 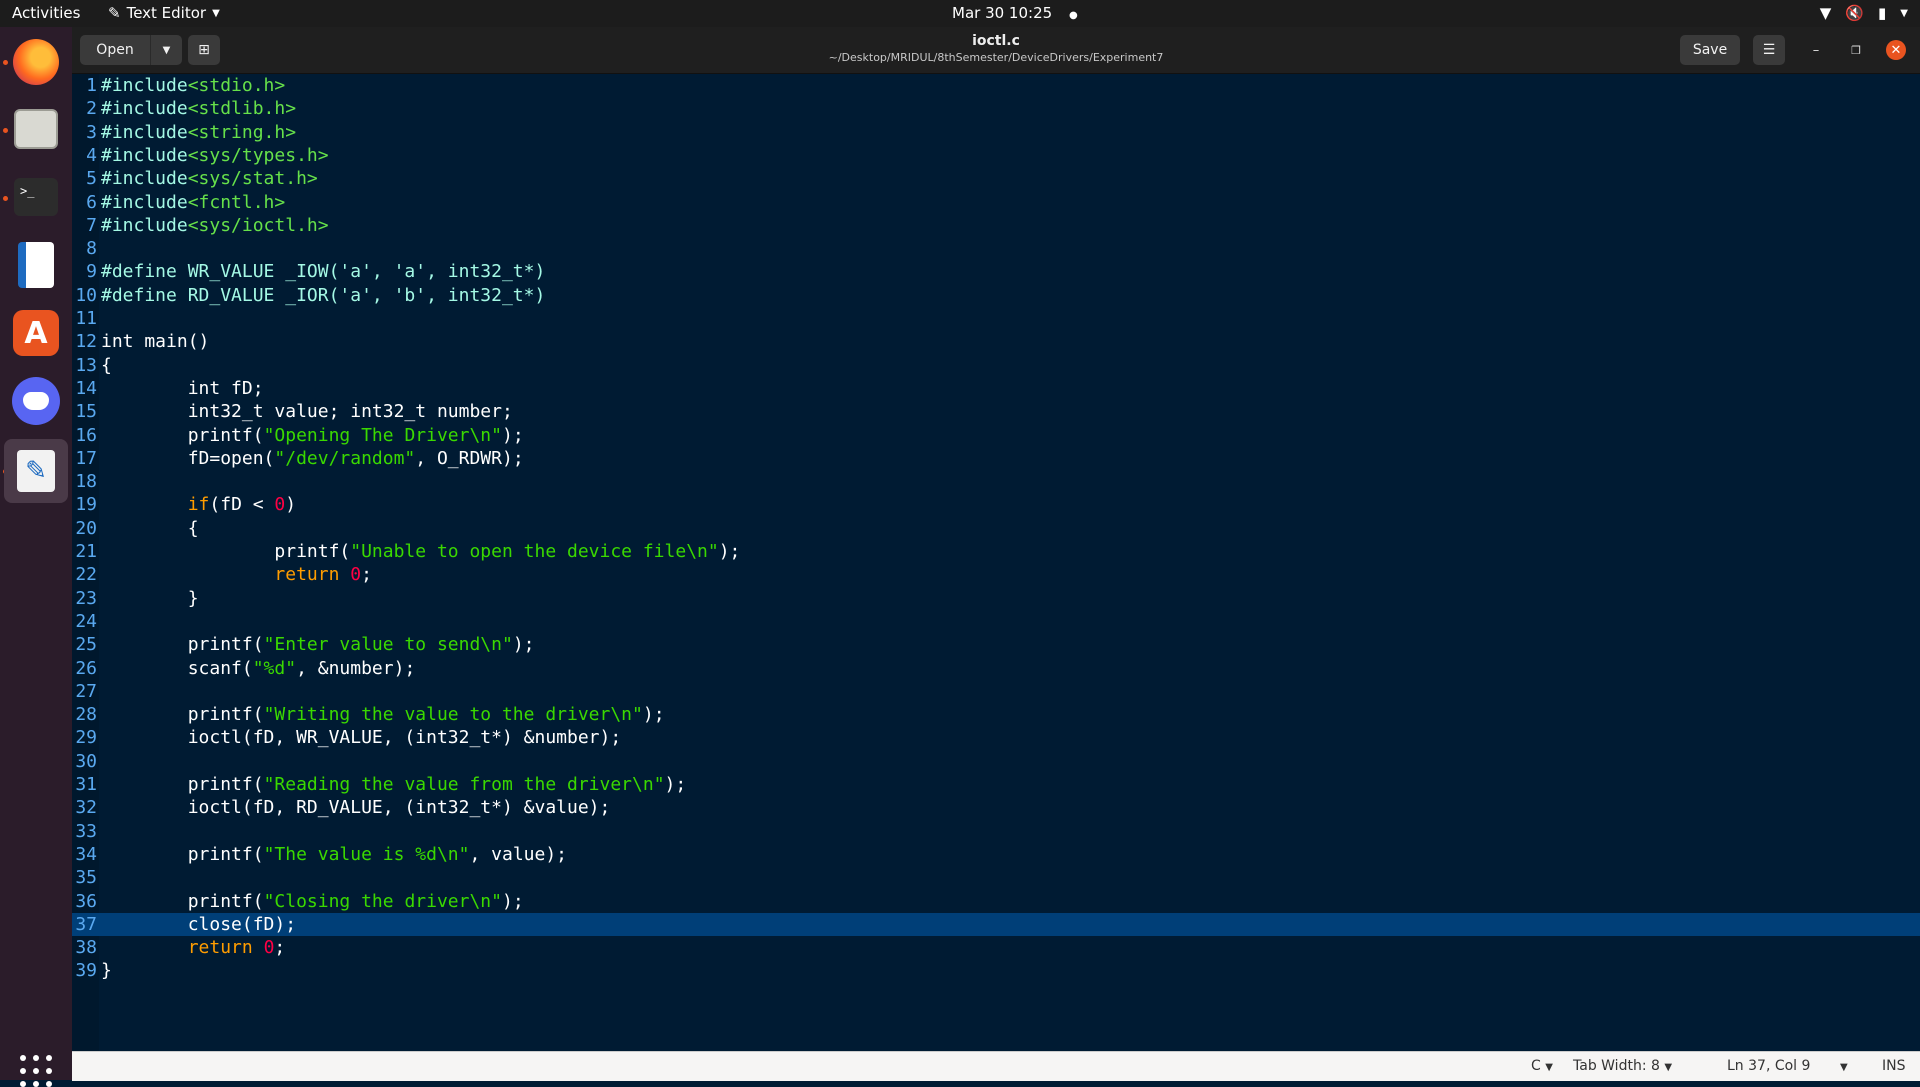 I want to click on line-number: 1, so click(x=91, y=85).